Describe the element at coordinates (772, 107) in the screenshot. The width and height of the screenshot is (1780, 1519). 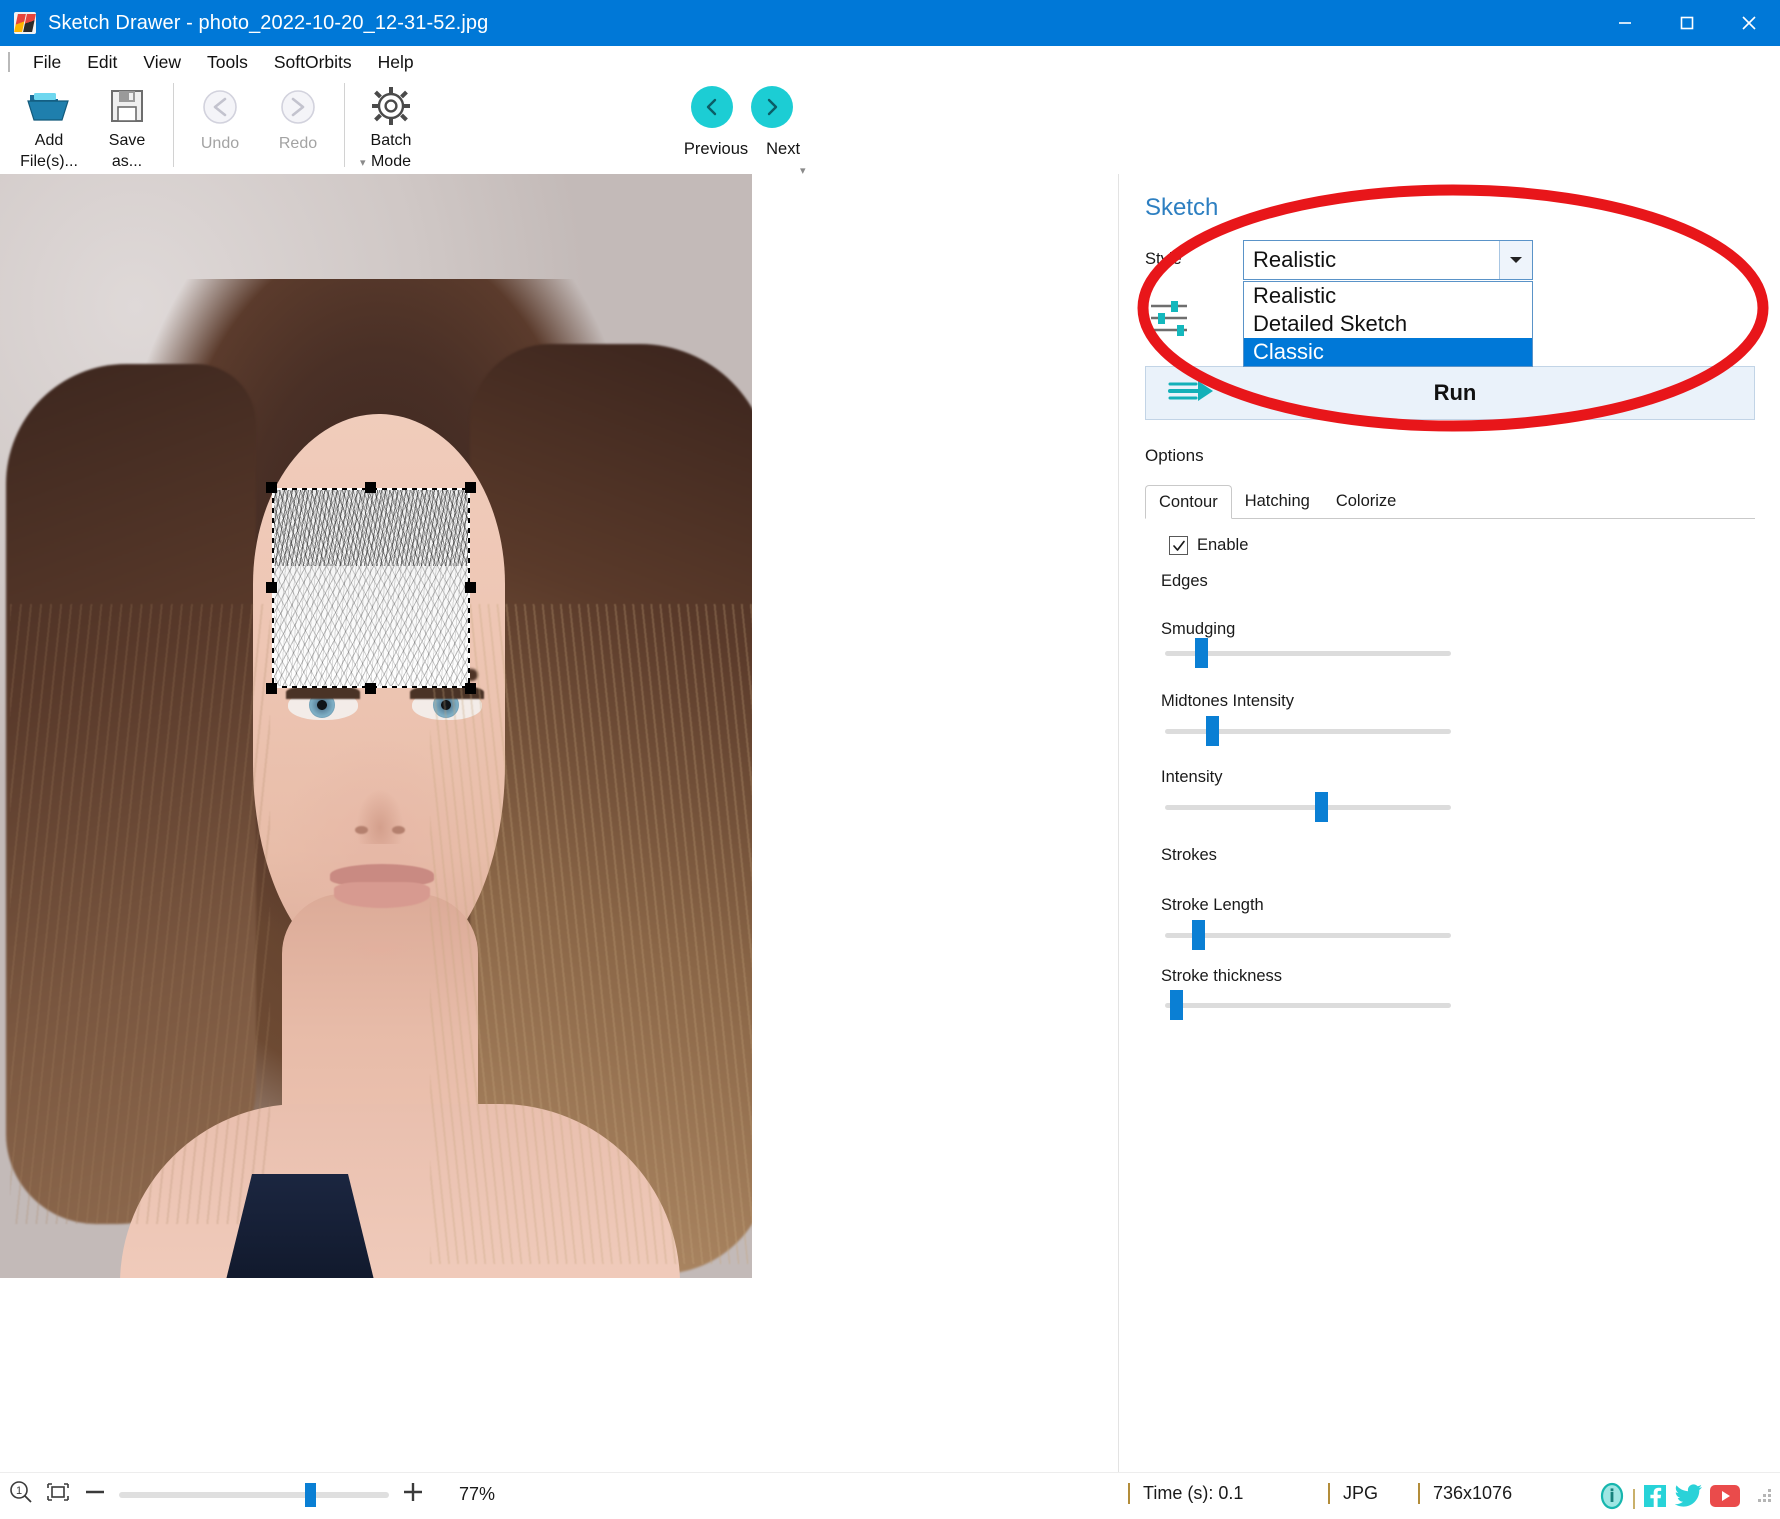
I see `next-button` at that location.